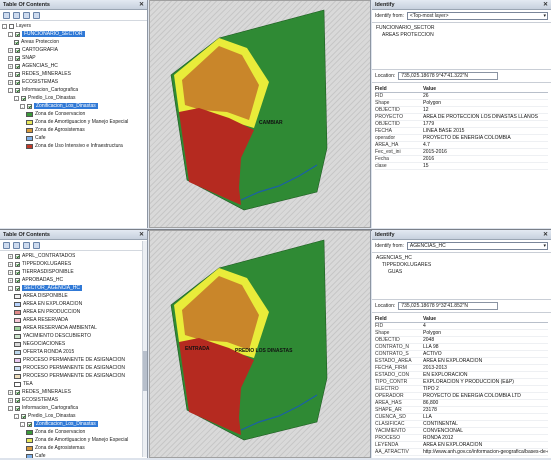 The image size is (551, 460). What do you see at coordinates (145, 371) in the screenshot?
I see `scrollbar-thumb` at bounding box center [145, 371].